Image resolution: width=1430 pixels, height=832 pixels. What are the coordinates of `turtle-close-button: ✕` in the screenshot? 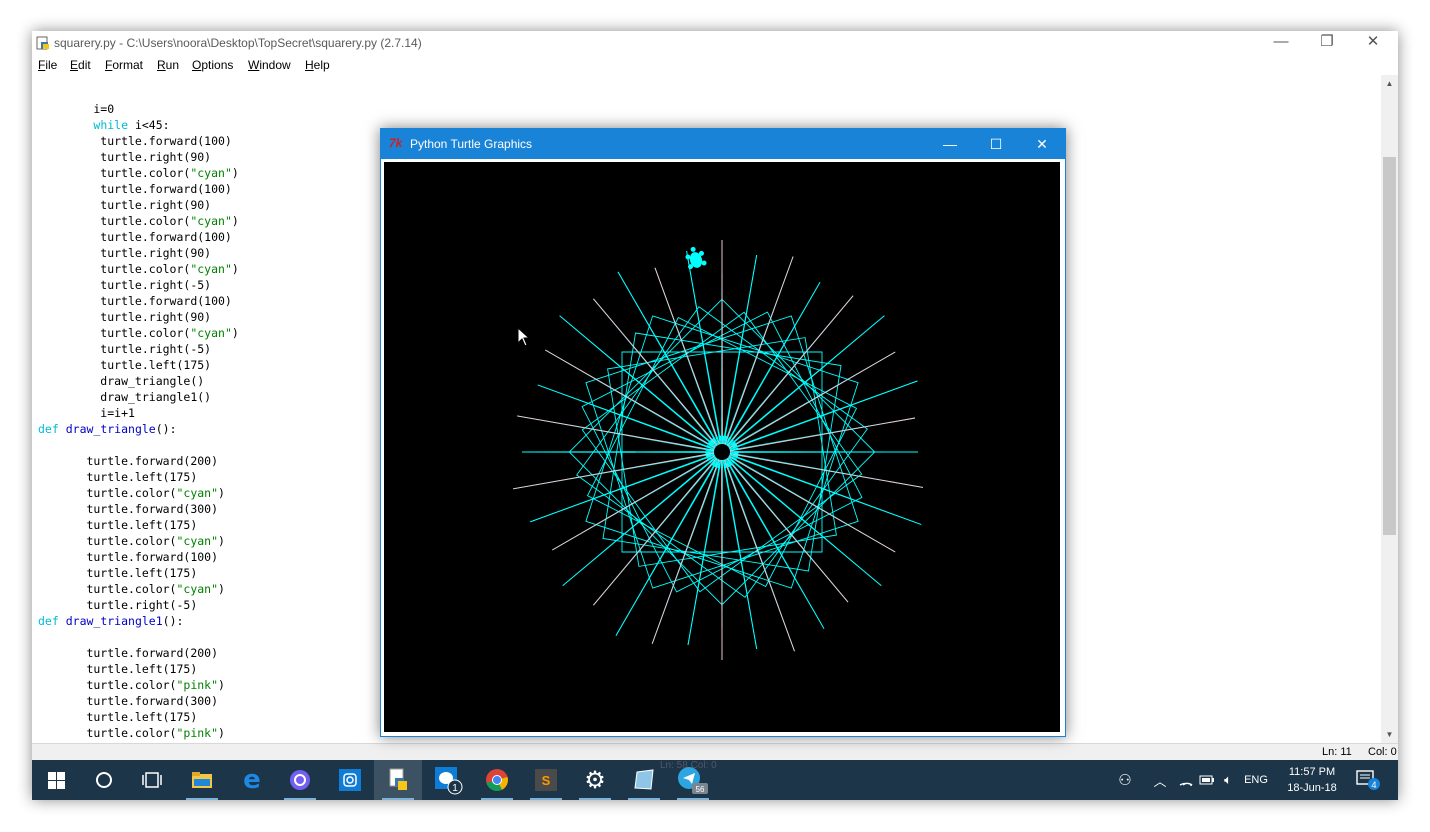 It's located at (1042, 144).